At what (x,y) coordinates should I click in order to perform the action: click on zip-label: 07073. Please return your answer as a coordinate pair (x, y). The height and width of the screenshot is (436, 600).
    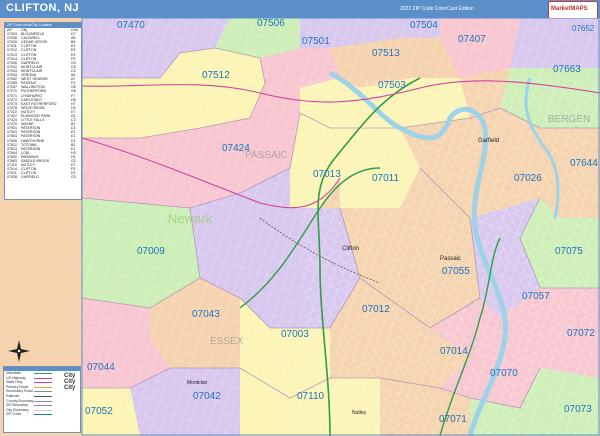
    Looking at the image, I should click on (578, 409).